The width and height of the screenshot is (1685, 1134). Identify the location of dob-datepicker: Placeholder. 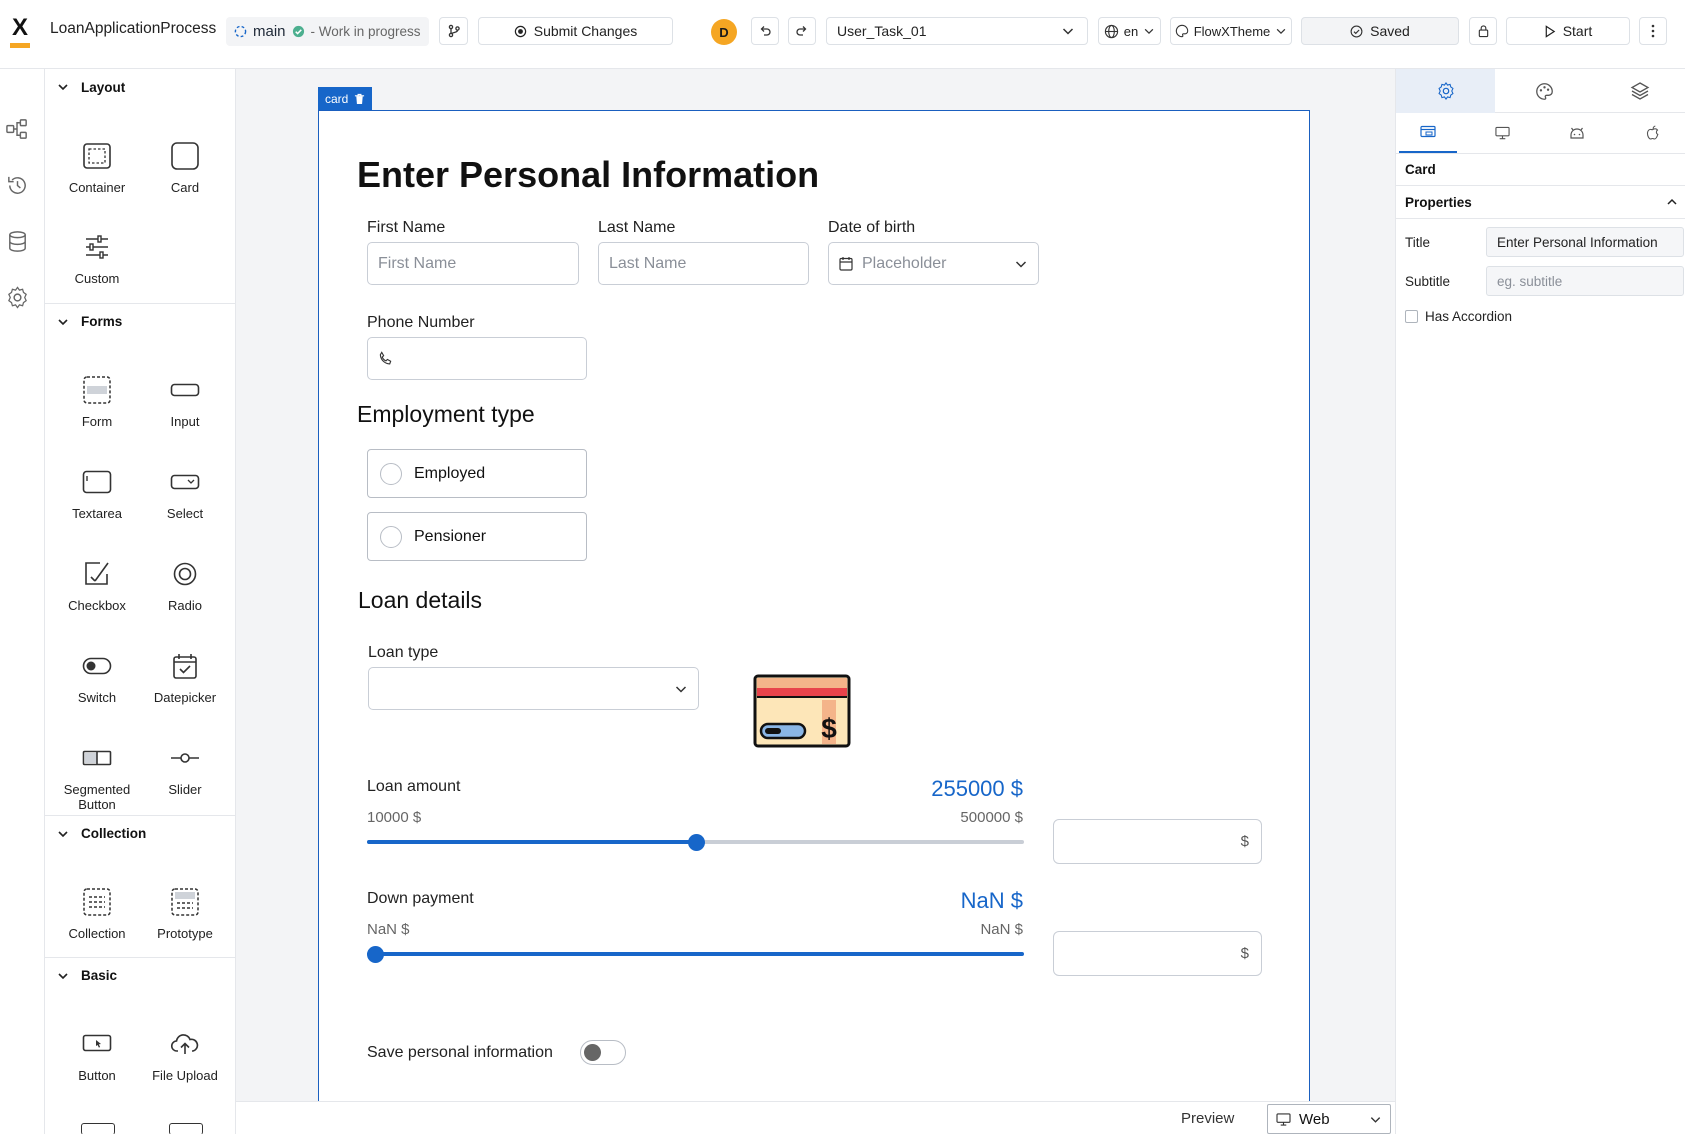
(933, 263).